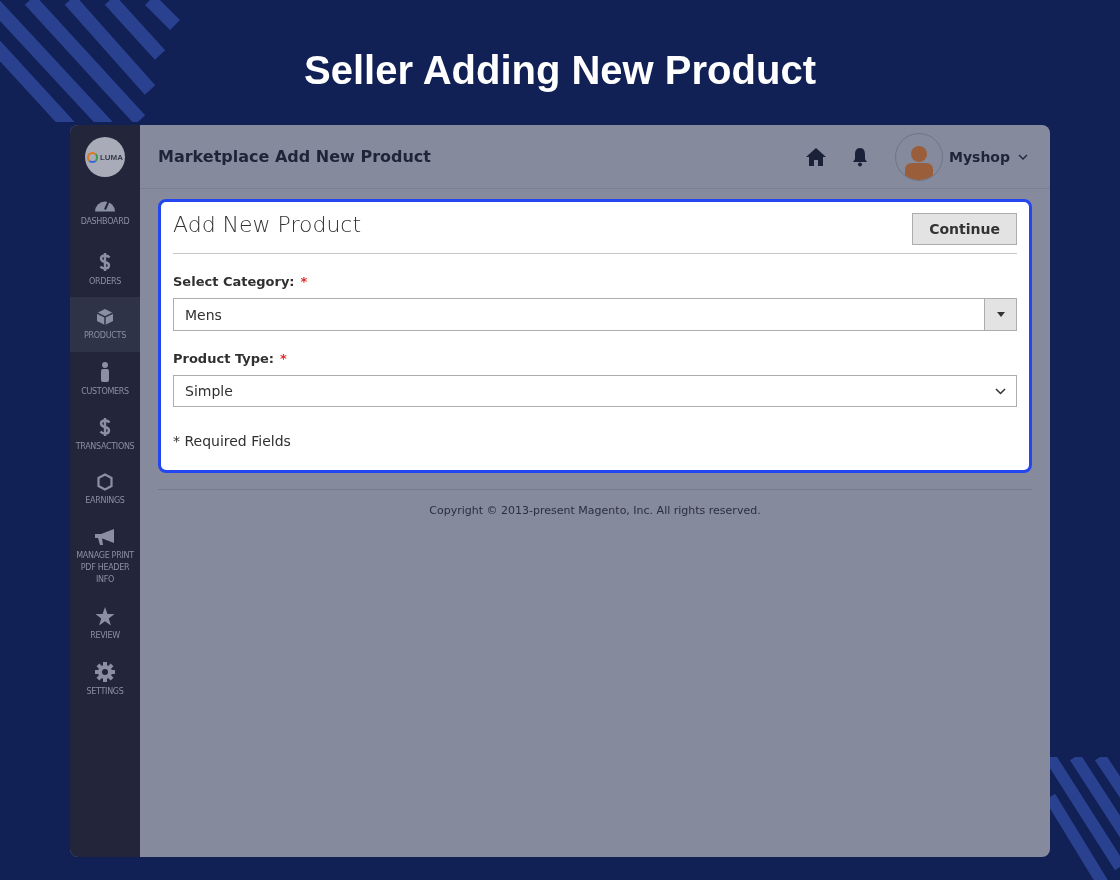 The width and height of the screenshot is (1120, 880). Describe the element at coordinates (267, 224) in the screenshot. I see `form-title: Add New Product` at that location.